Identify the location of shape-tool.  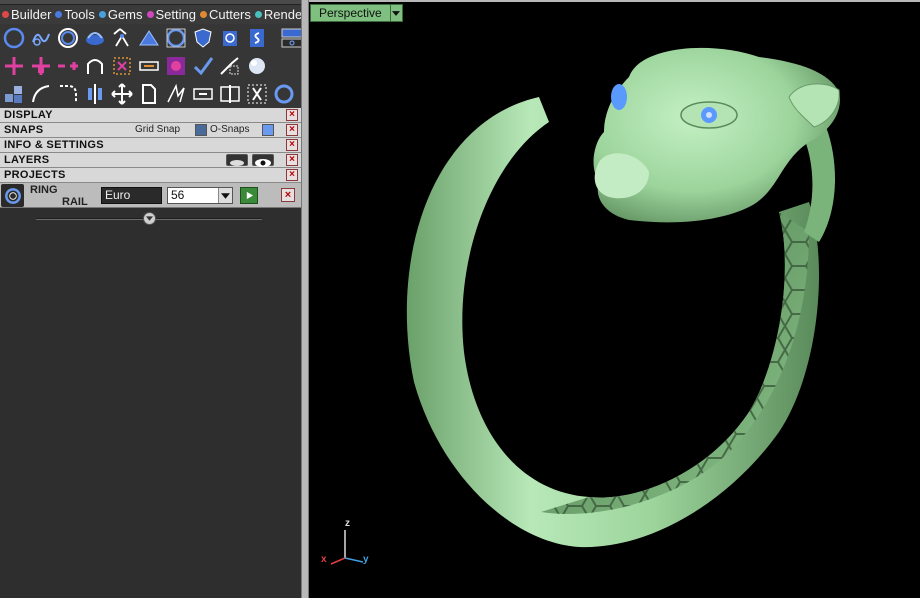
(94, 38).